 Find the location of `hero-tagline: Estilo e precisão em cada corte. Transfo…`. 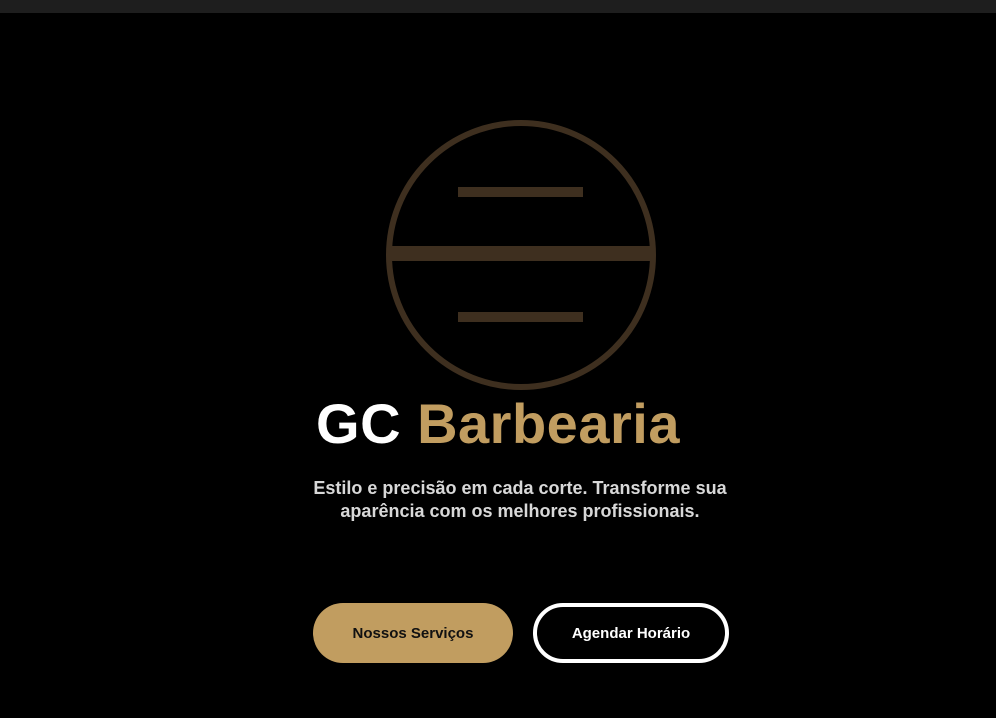

hero-tagline: Estilo e precisão em cada corte. Transfo… is located at coordinates (520, 499).